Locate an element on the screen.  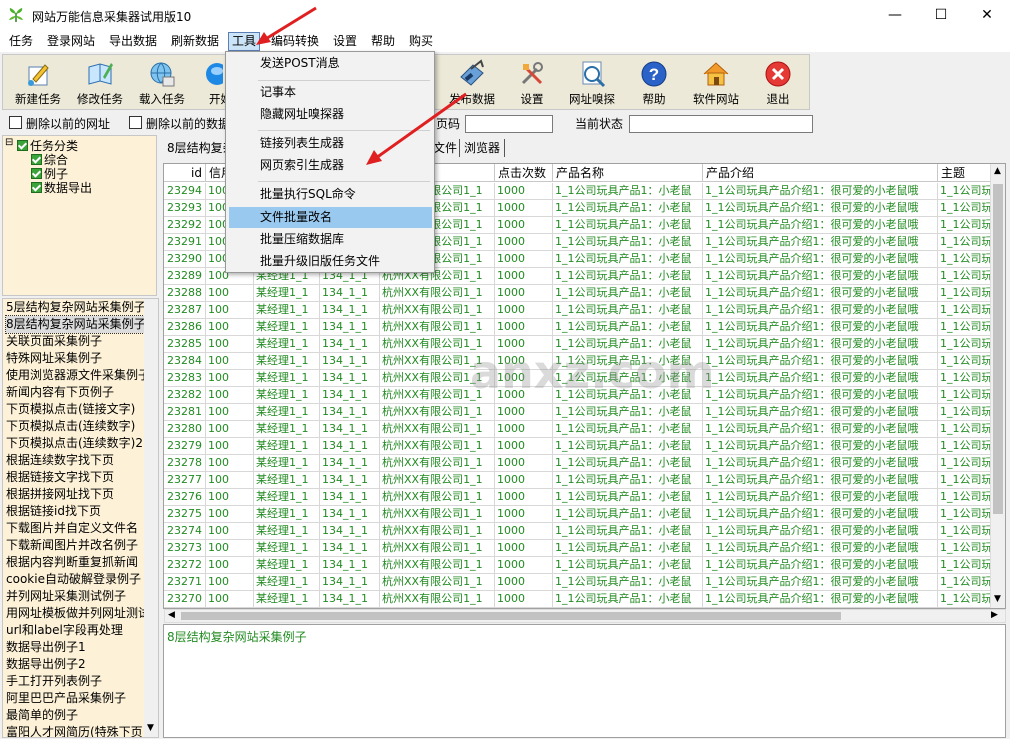
task-list-item: 下载新闻图片并改名例子 is located at coordinates (75, 545).